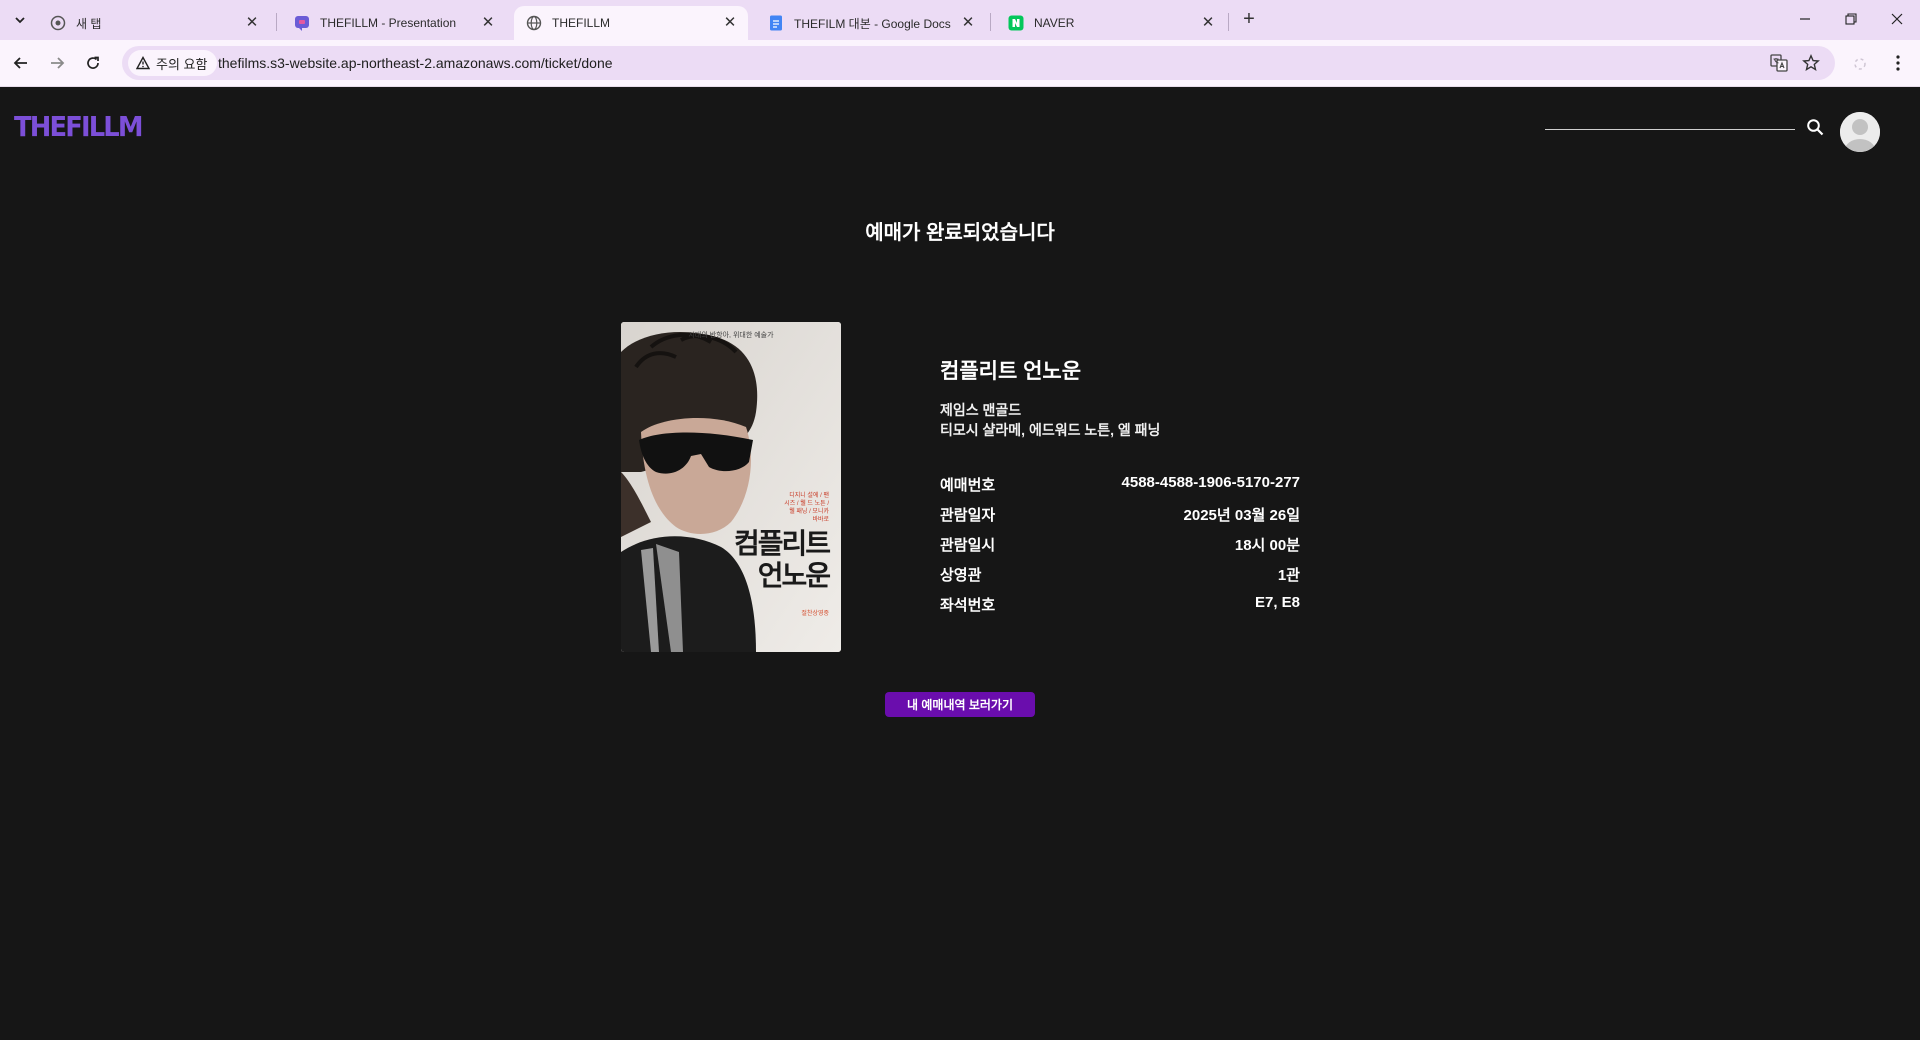 This screenshot has height=1040, width=1920. I want to click on ticket-value: 18시 00분, so click(1267, 545).